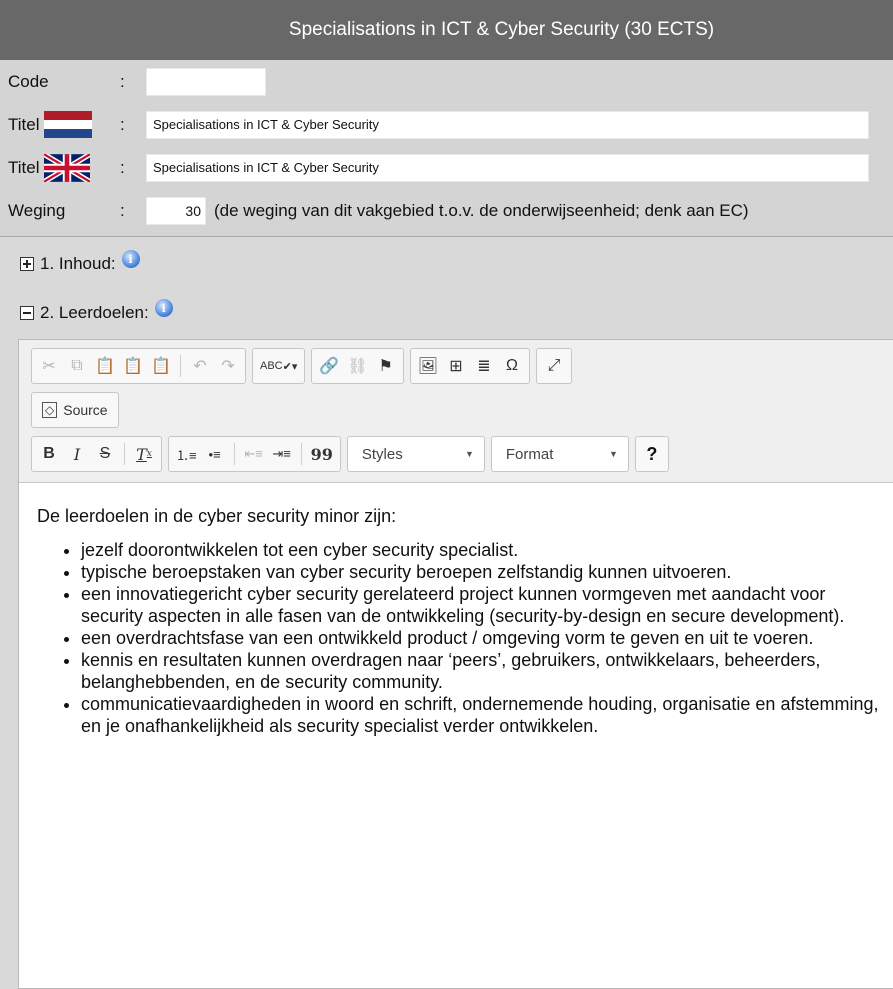  Describe the element at coordinates (27, 313) in the screenshot. I see `collapse-icon` at that location.